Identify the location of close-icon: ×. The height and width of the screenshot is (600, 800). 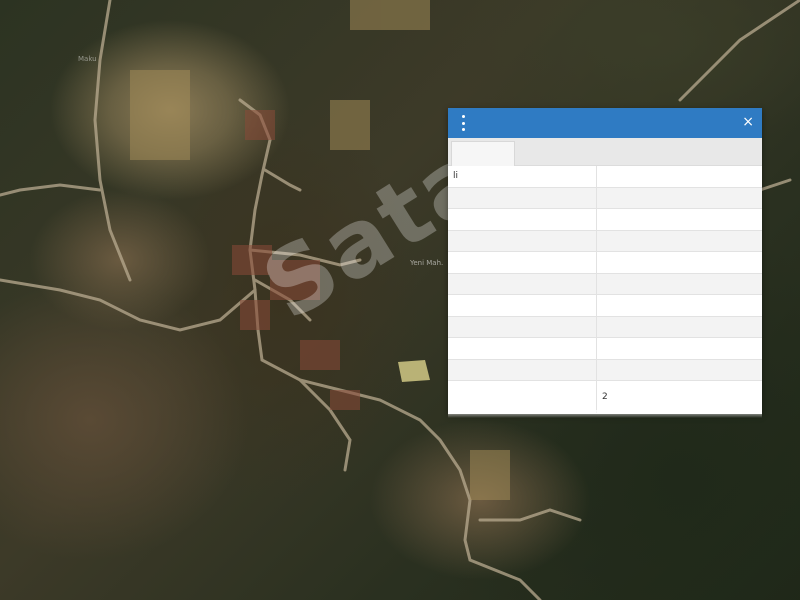
(748, 122).